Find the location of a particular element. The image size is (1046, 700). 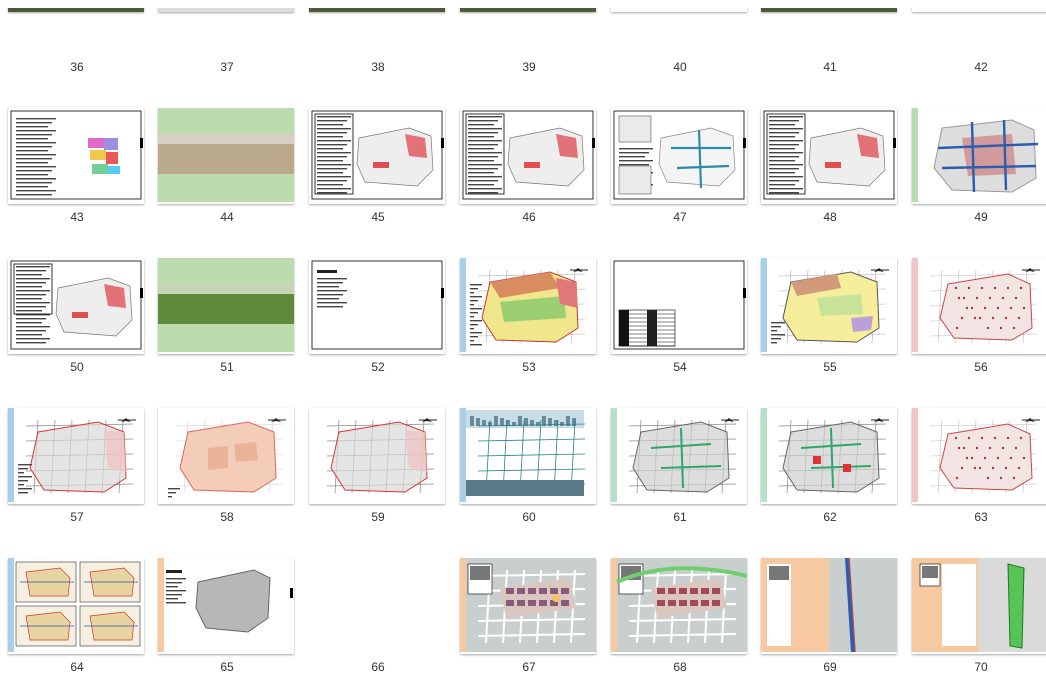

slide-number-label: 57 is located at coordinates (77, 517).